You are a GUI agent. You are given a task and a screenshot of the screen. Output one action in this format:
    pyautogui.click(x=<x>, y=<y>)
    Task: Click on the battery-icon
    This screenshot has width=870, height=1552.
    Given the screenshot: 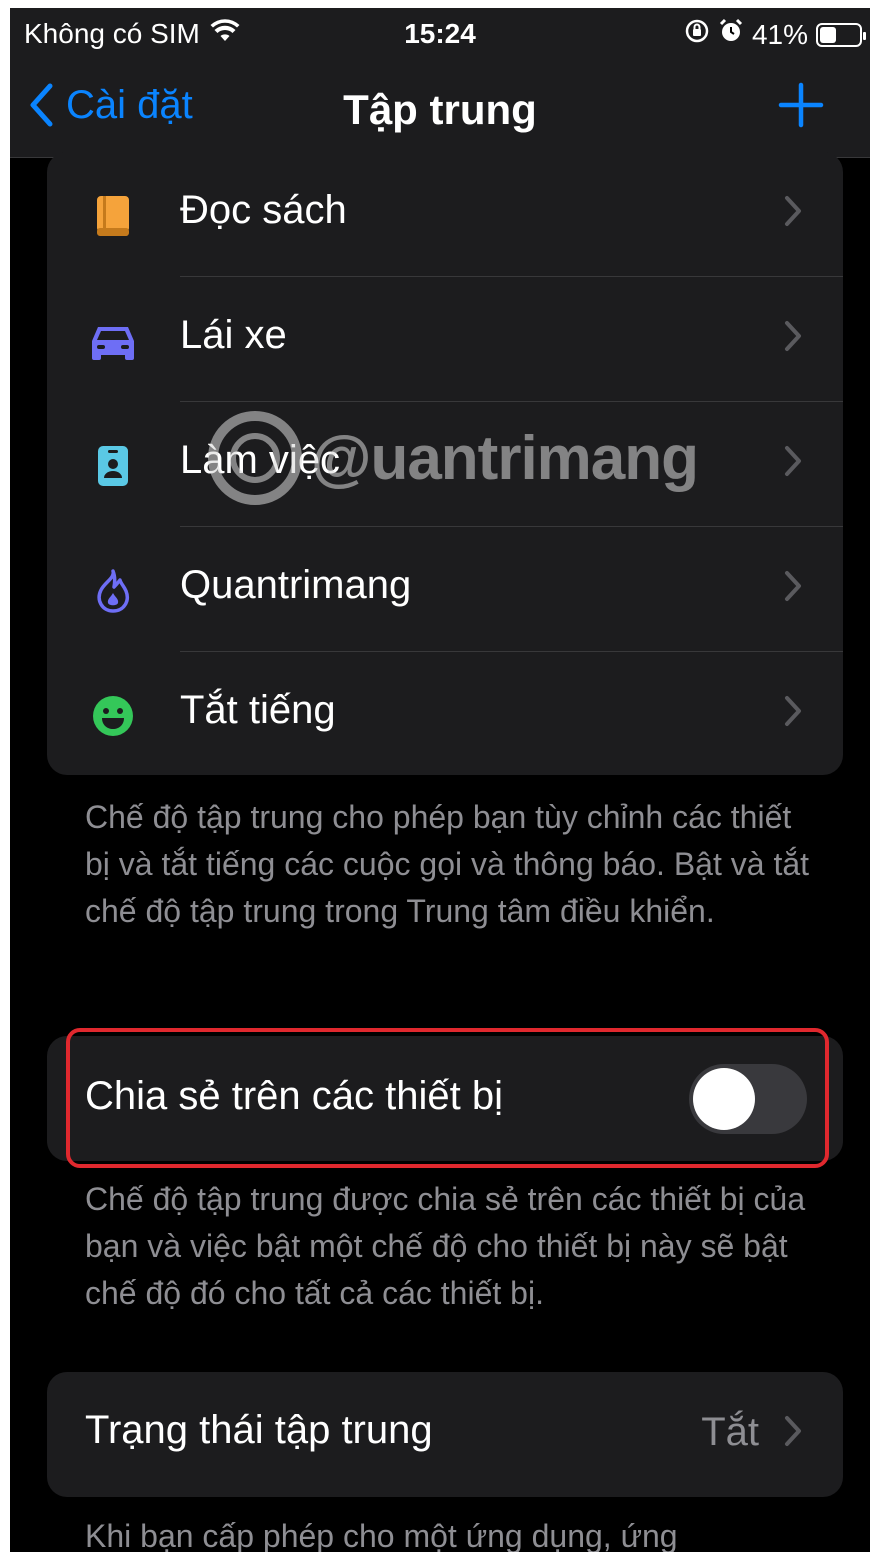 What is the action you would take?
    pyautogui.click(x=841, y=34)
    